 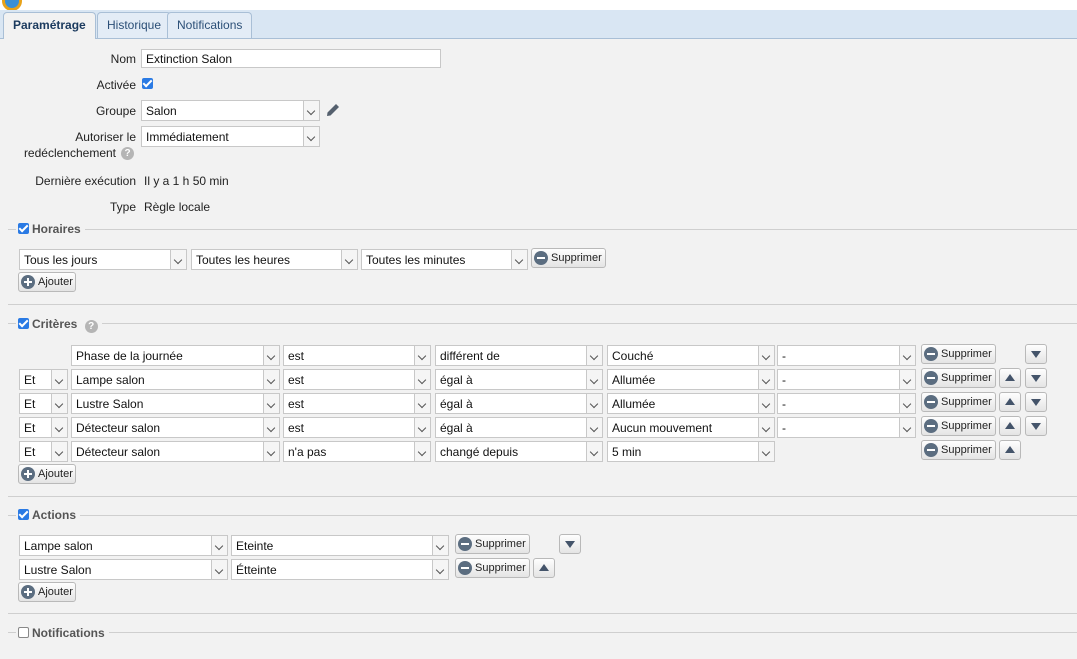 I want to click on type-label: Type, so click(x=122, y=207).